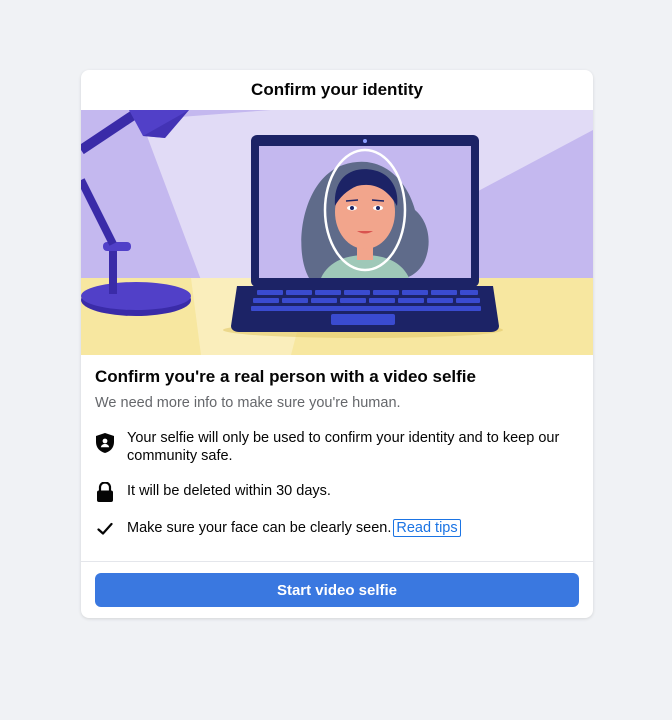 This screenshot has height=720, width=672. I want to click on list-item-text: Make sure your face can be clearly seen., so click(259, 528).